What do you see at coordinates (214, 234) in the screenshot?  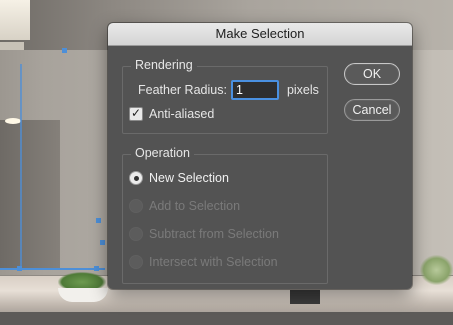 I see `radio-label: Subtract from Selection` at bounding box center [214, 234].